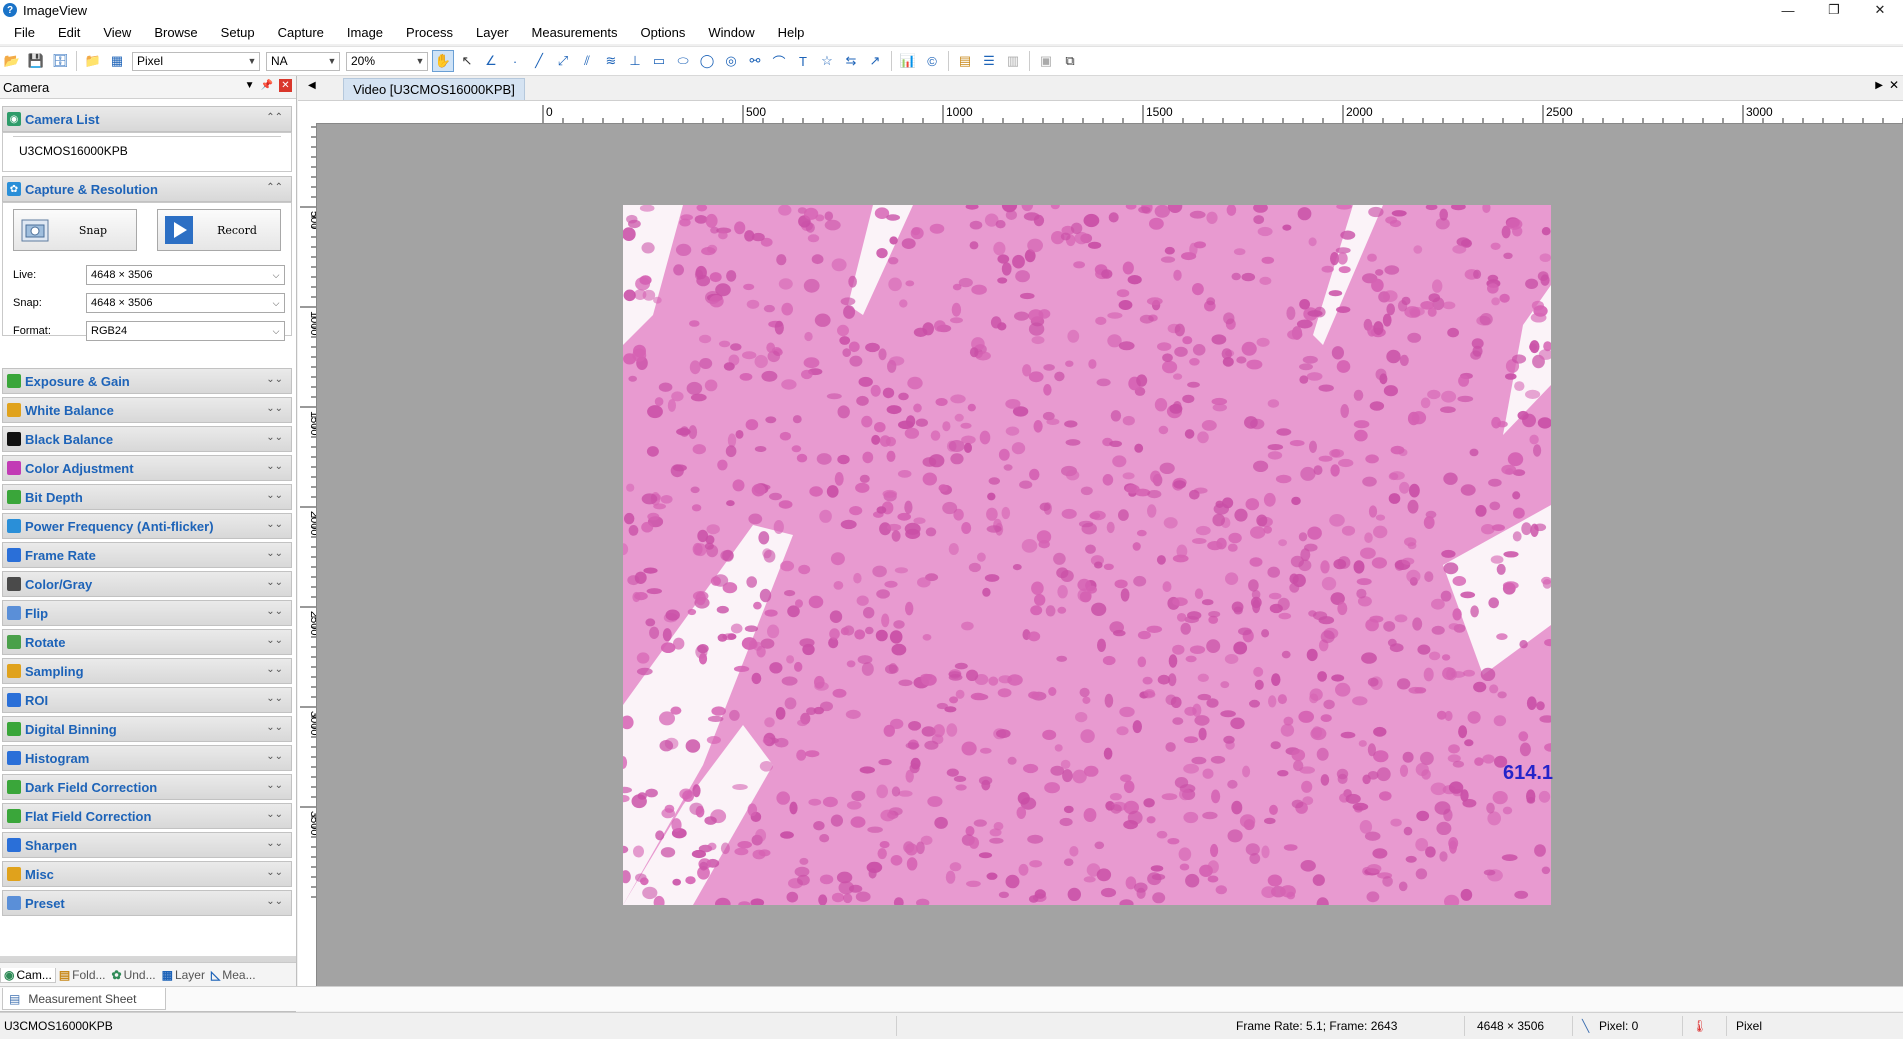 The image size is (1903, 1039). What do you see at coordinates (147, 381) in the screenshot?
I see `section-exposure-gain: Exposure & Gain ⌄⌄` at bounding box center [147, 381].